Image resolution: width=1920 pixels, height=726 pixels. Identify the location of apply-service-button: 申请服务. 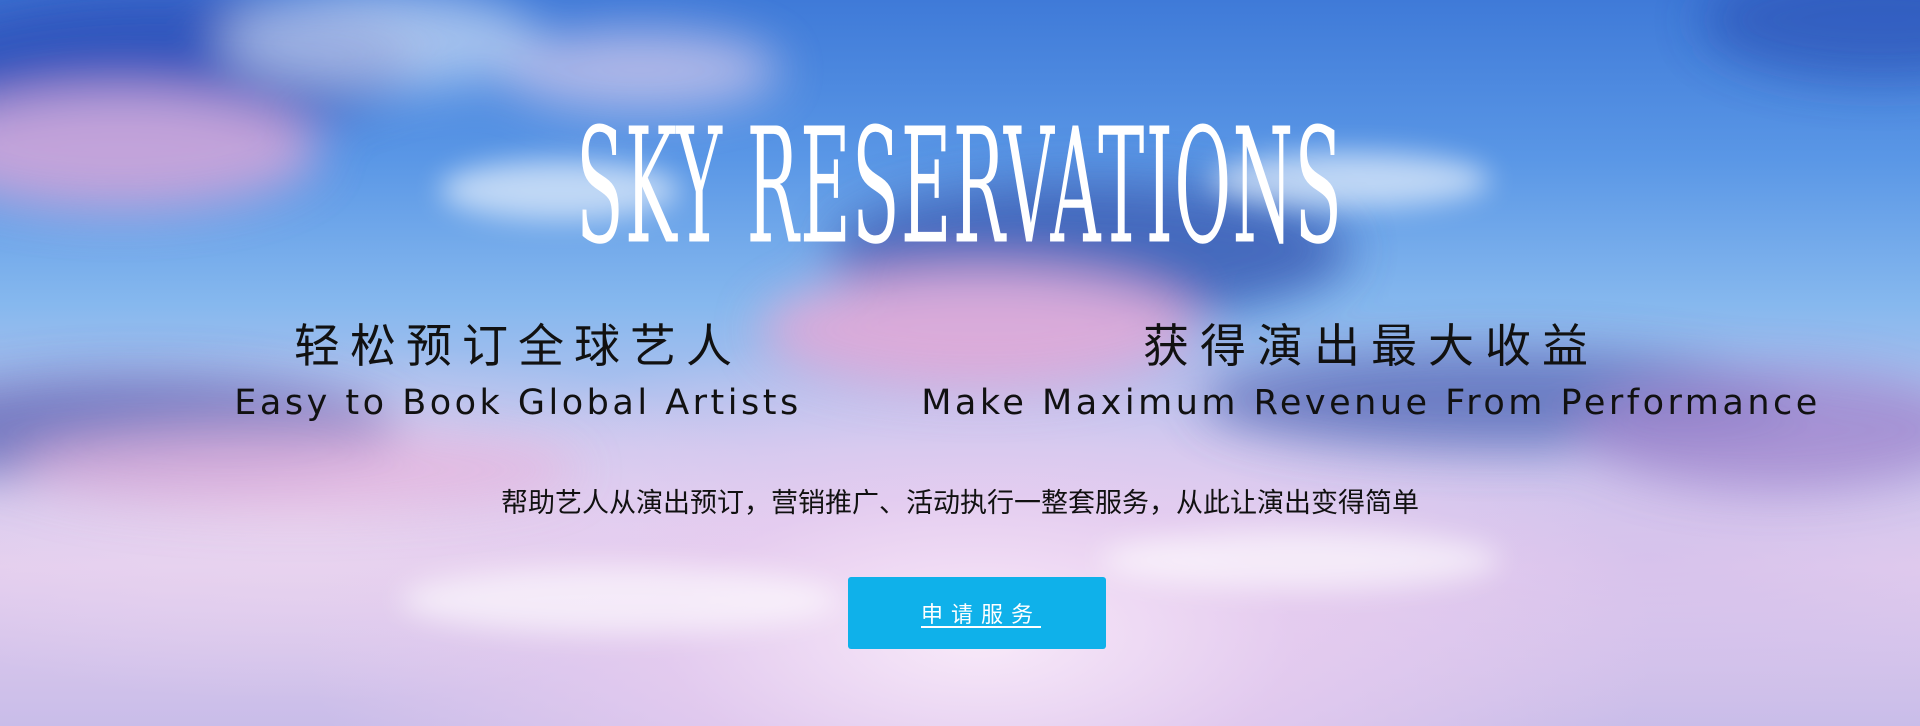
(977, 613).